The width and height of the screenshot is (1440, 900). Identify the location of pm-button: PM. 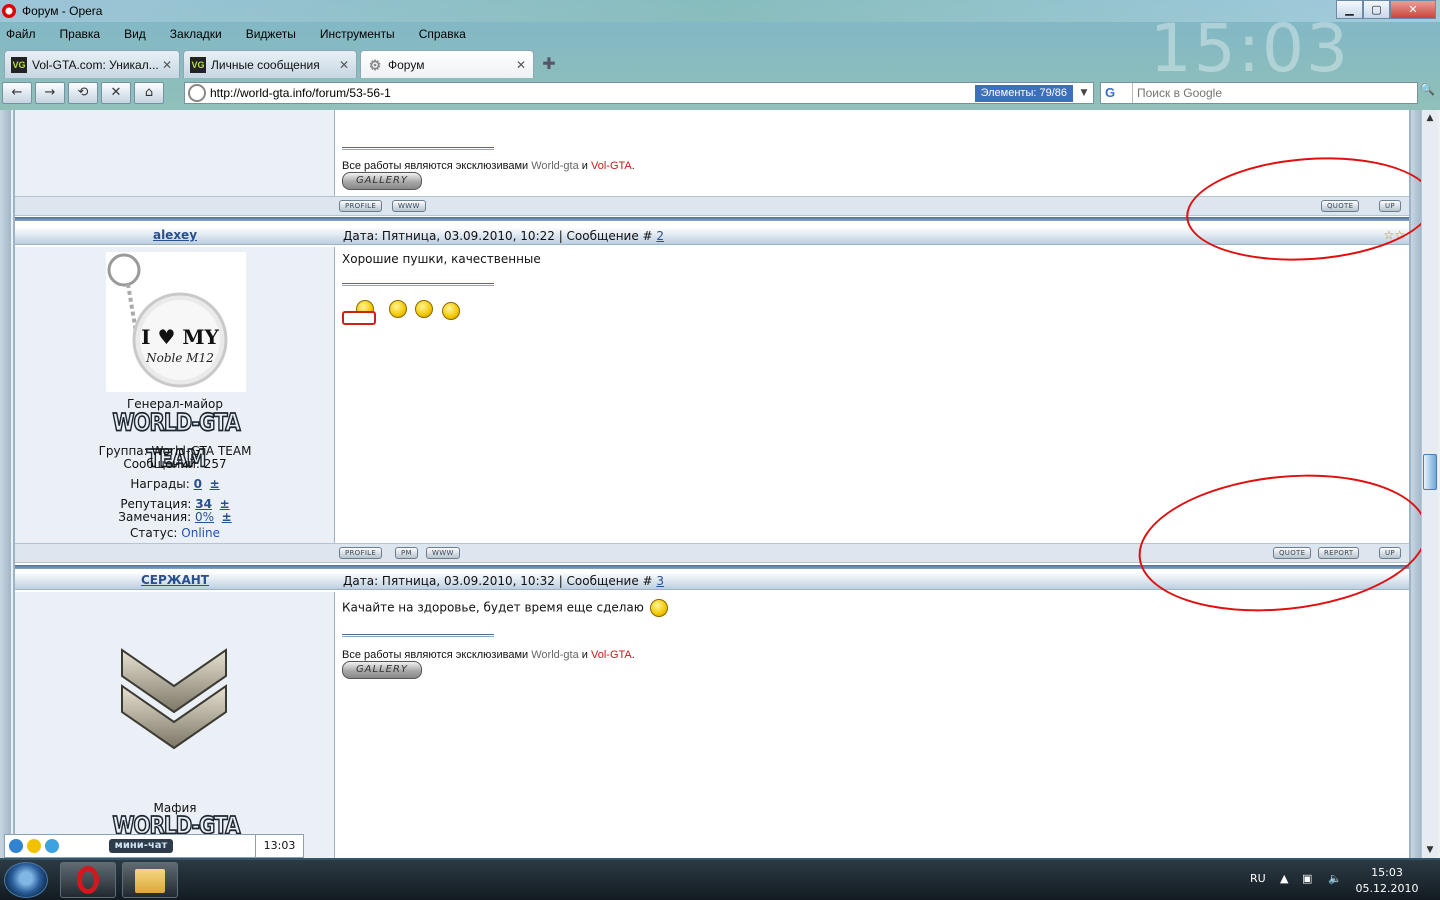
(406, 553).